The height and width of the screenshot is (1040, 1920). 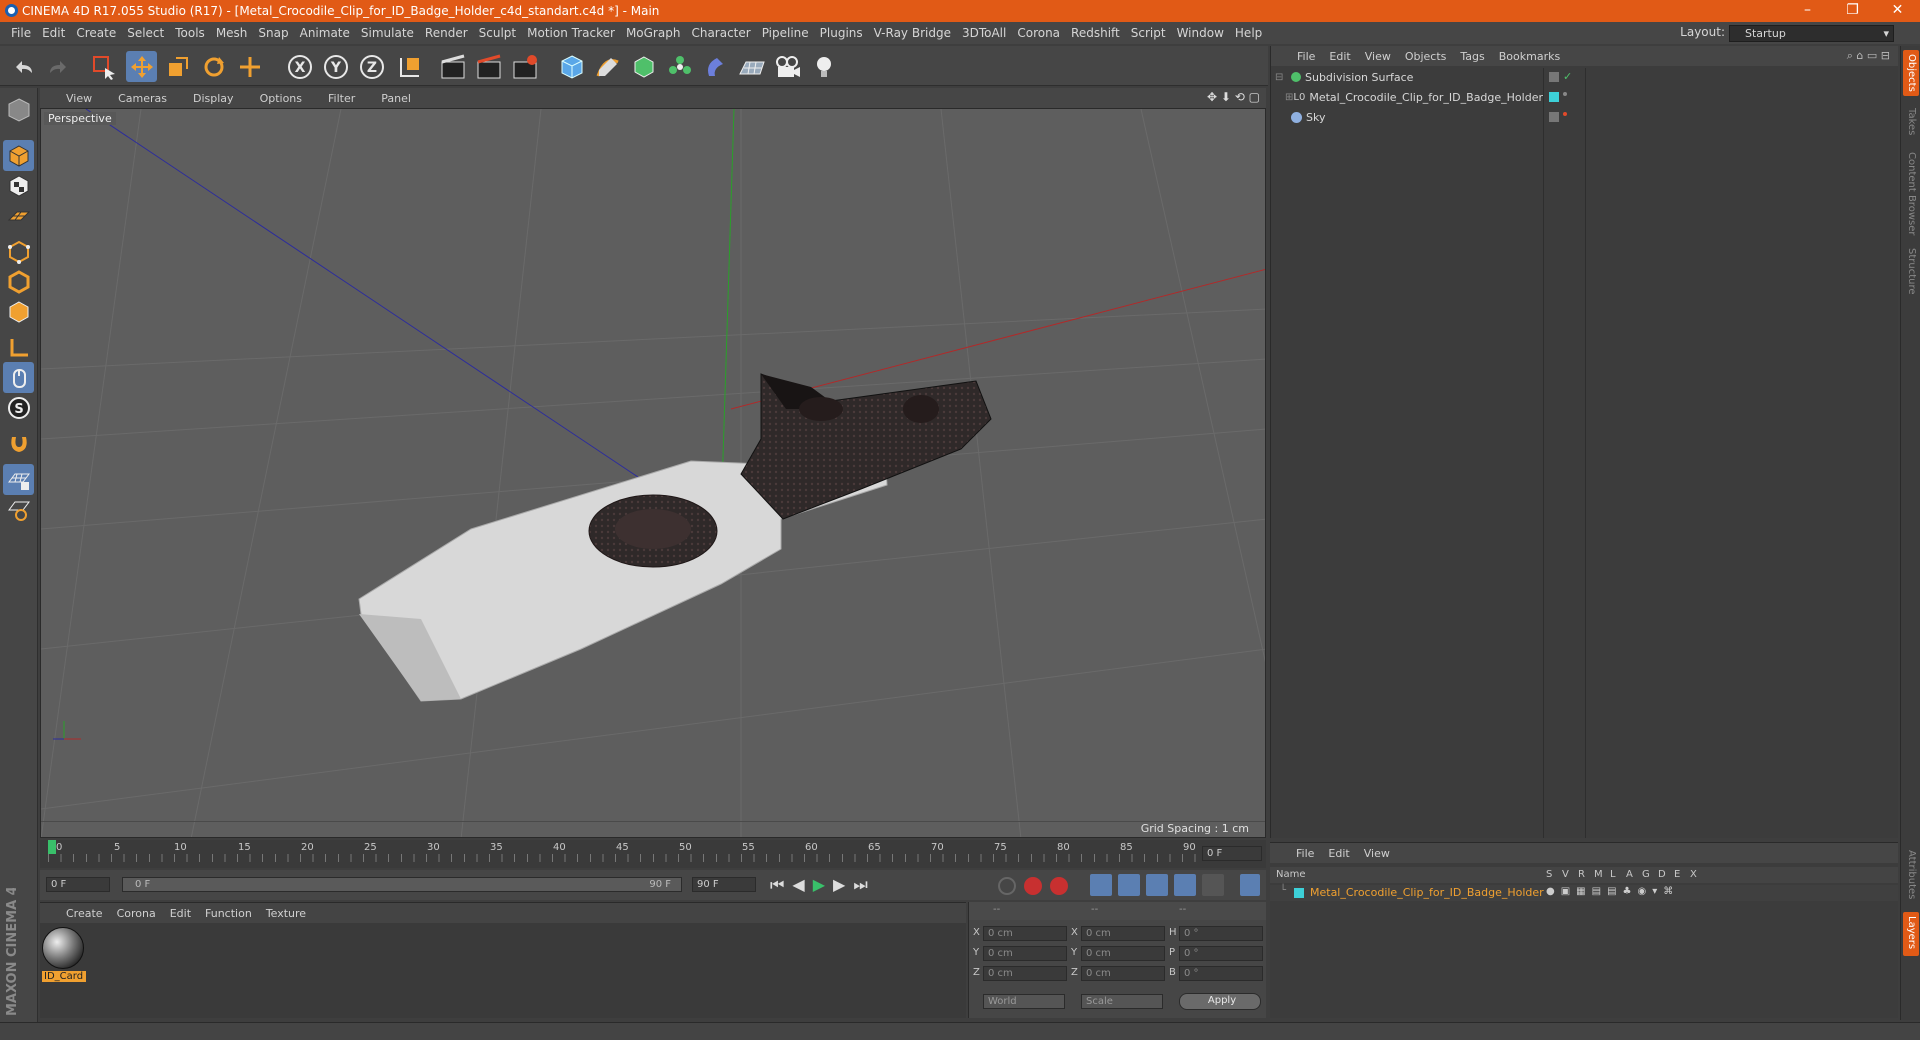 I want to click on go-to-start-icon: ⏮, so click(x=781, y=884).